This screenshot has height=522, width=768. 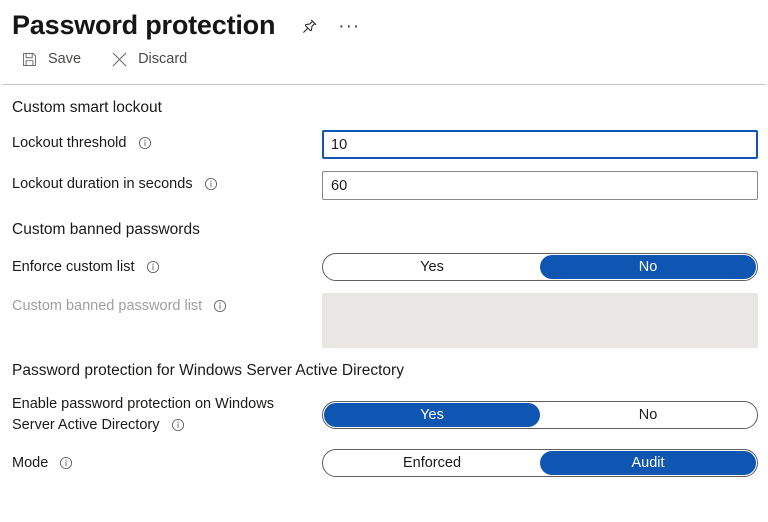 What do you see at coordinates (102, 184) in the screenshot?
I see `lockout-duration-label-text: Lockout duration in seconds` at bounding box center [102, 184].